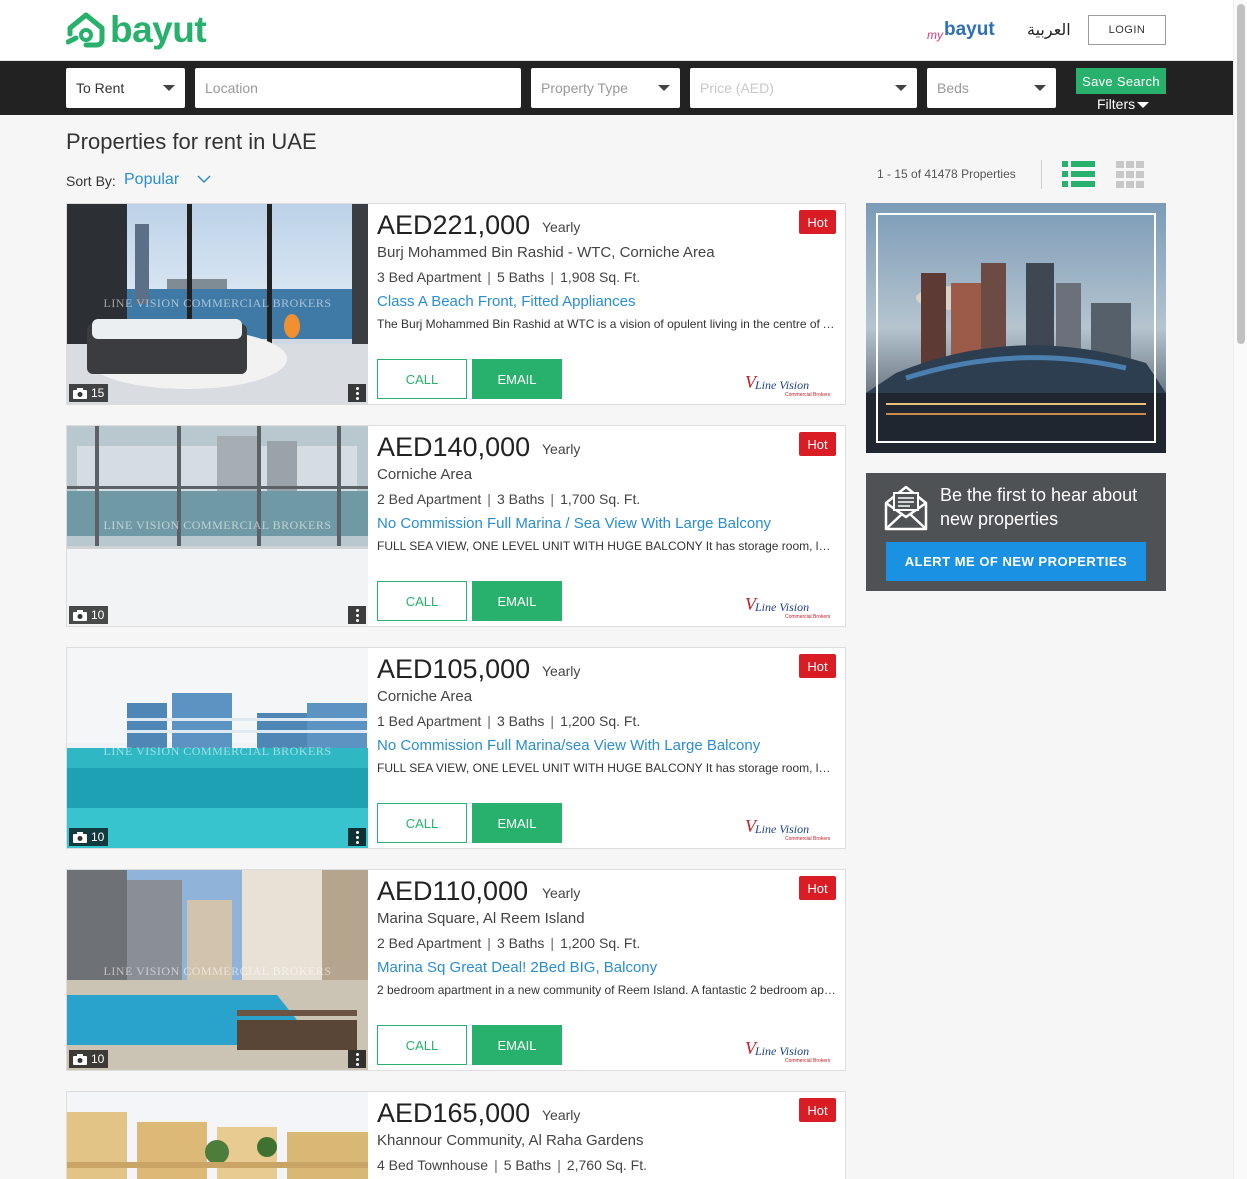  What do you see at coordinates (1241, 174) in the screenshot?
I see `scrollbar-thumb` at bounding box center [1241, 174].